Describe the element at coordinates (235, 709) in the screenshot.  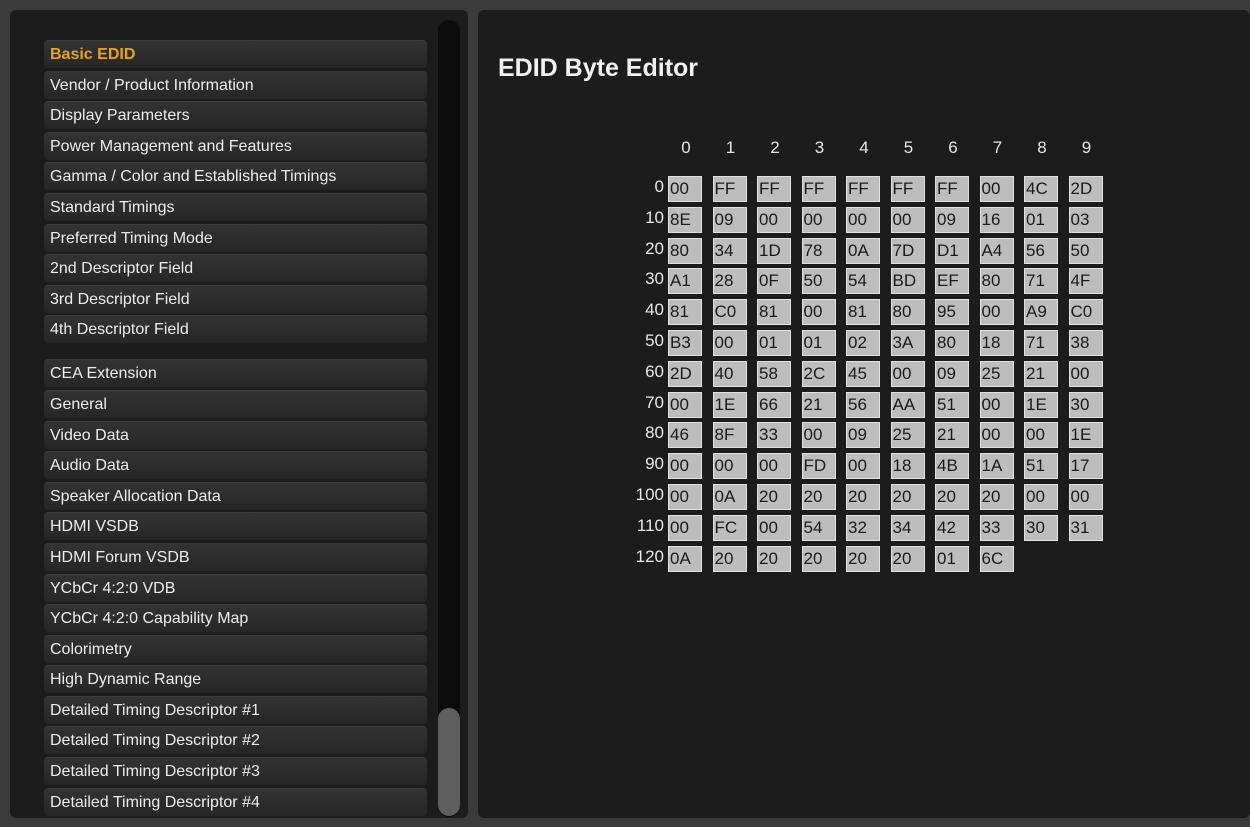
I see `sidebar-item-detailed-timing-descriptor-1: Detailed Timing Descriptor #1` at that location.